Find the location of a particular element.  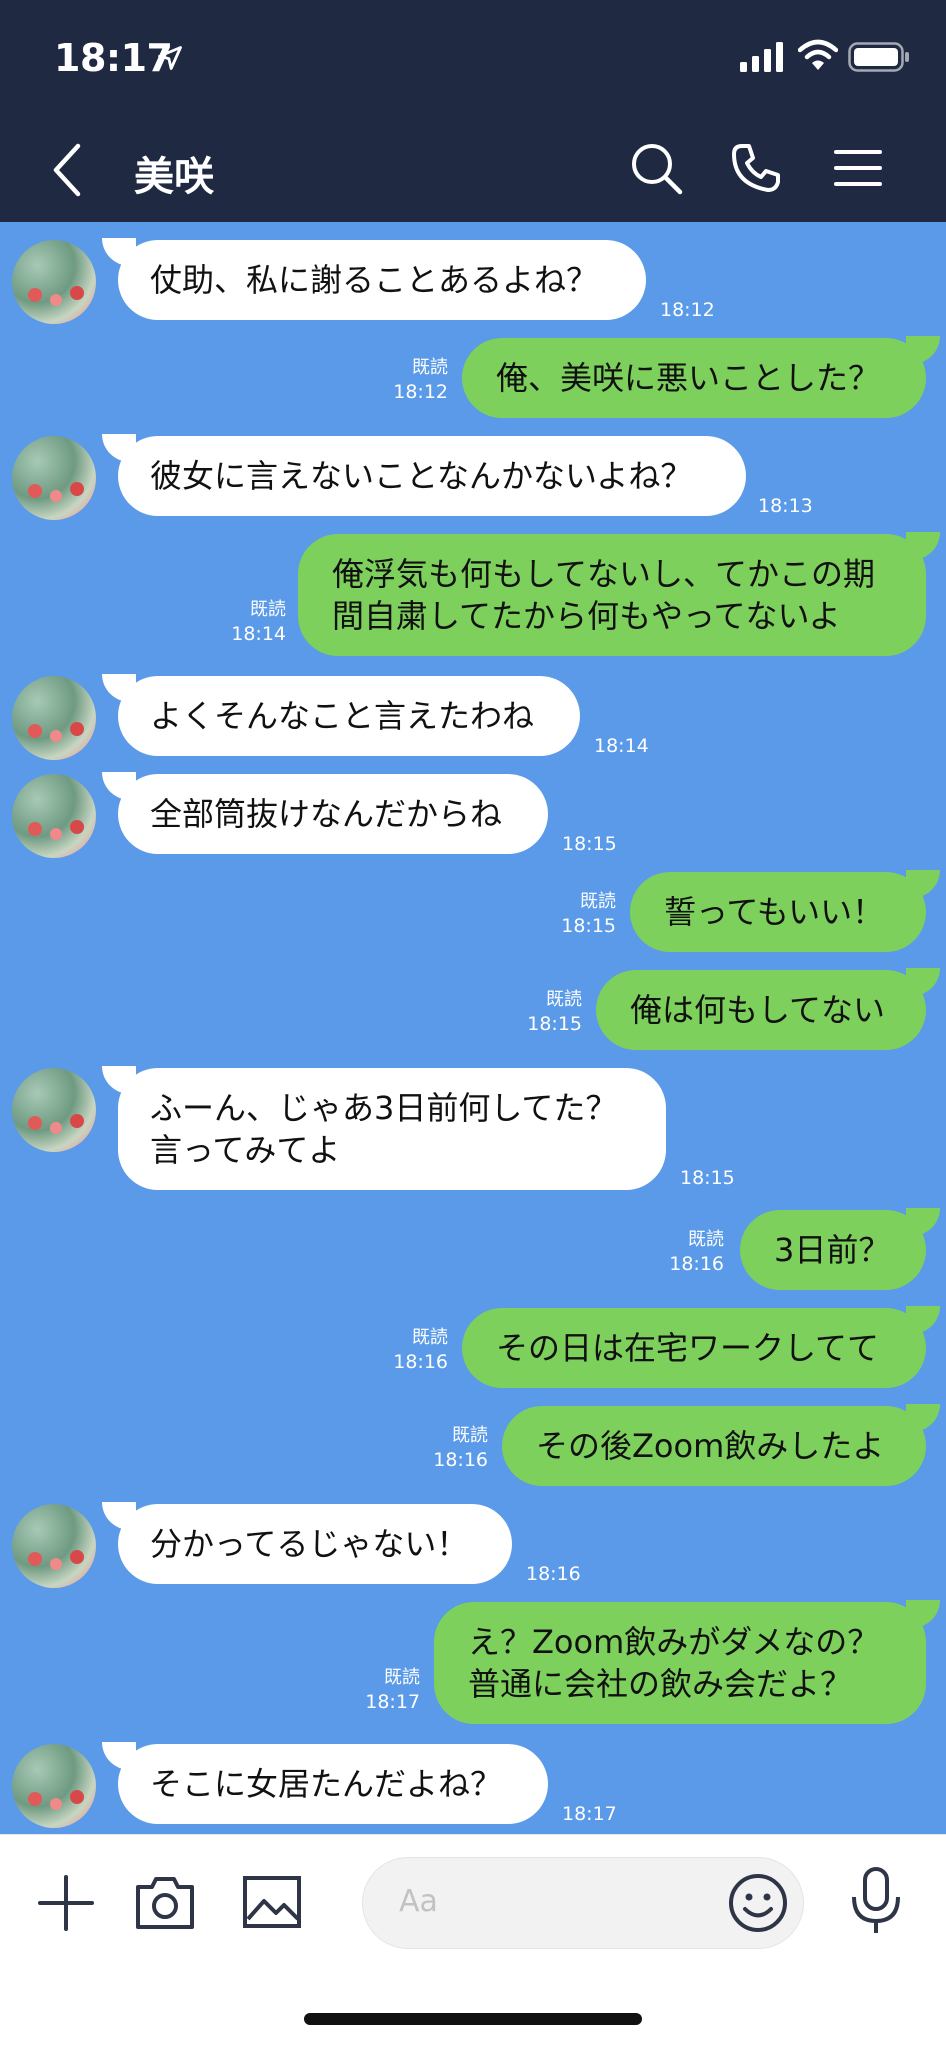

message-bubble-incoming: そこに女居たんだよね？ is located at coordinates (333, 1784).